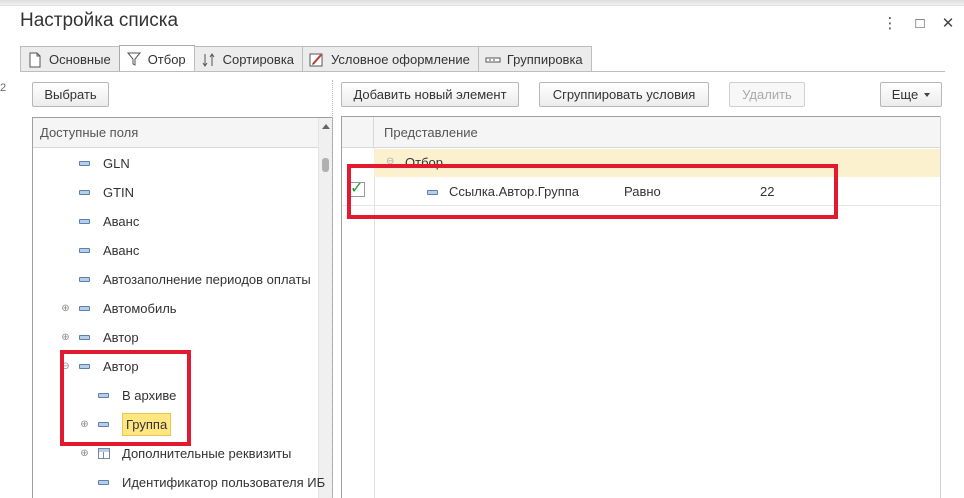  I want to click on tree-item: Идентификатор пользователя ИБ, so click(202, 482).